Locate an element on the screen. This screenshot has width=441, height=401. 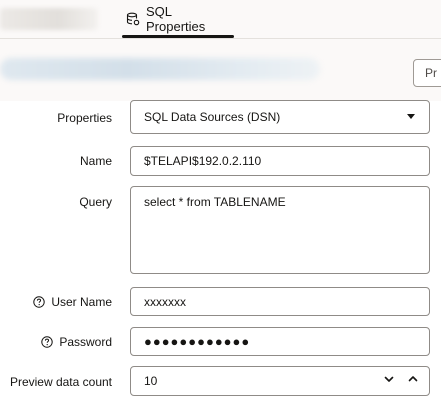
preview-count-label-text: Preview data count is located at coordinates (60, 382).